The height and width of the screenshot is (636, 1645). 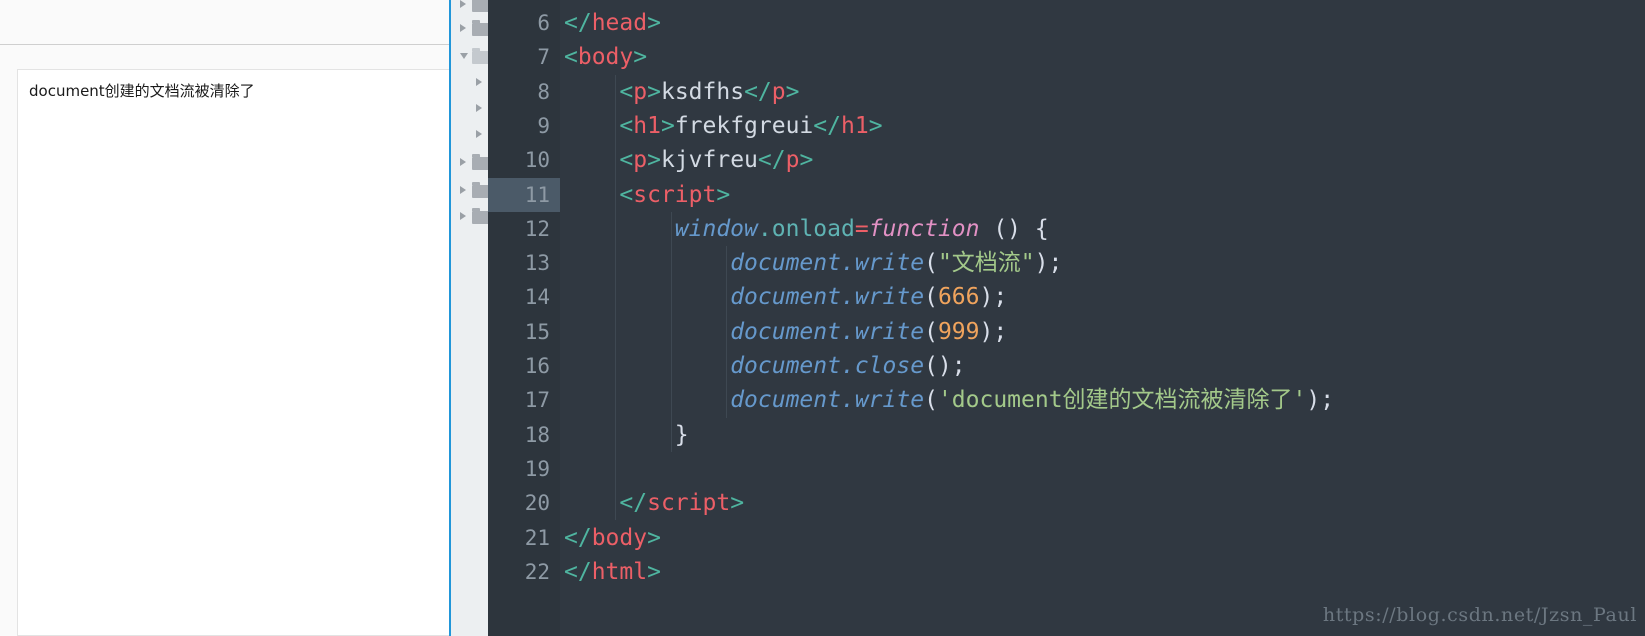 I want to click on line-number-9: 9, so click(x=519, y=126).